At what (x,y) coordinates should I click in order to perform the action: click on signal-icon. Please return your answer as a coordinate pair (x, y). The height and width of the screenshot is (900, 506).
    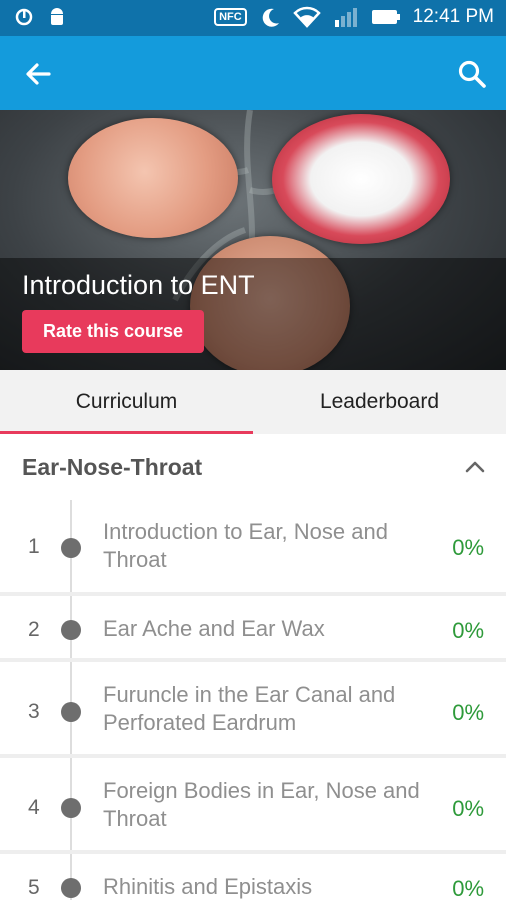
    Looking at the image, I should click on (345, 17).